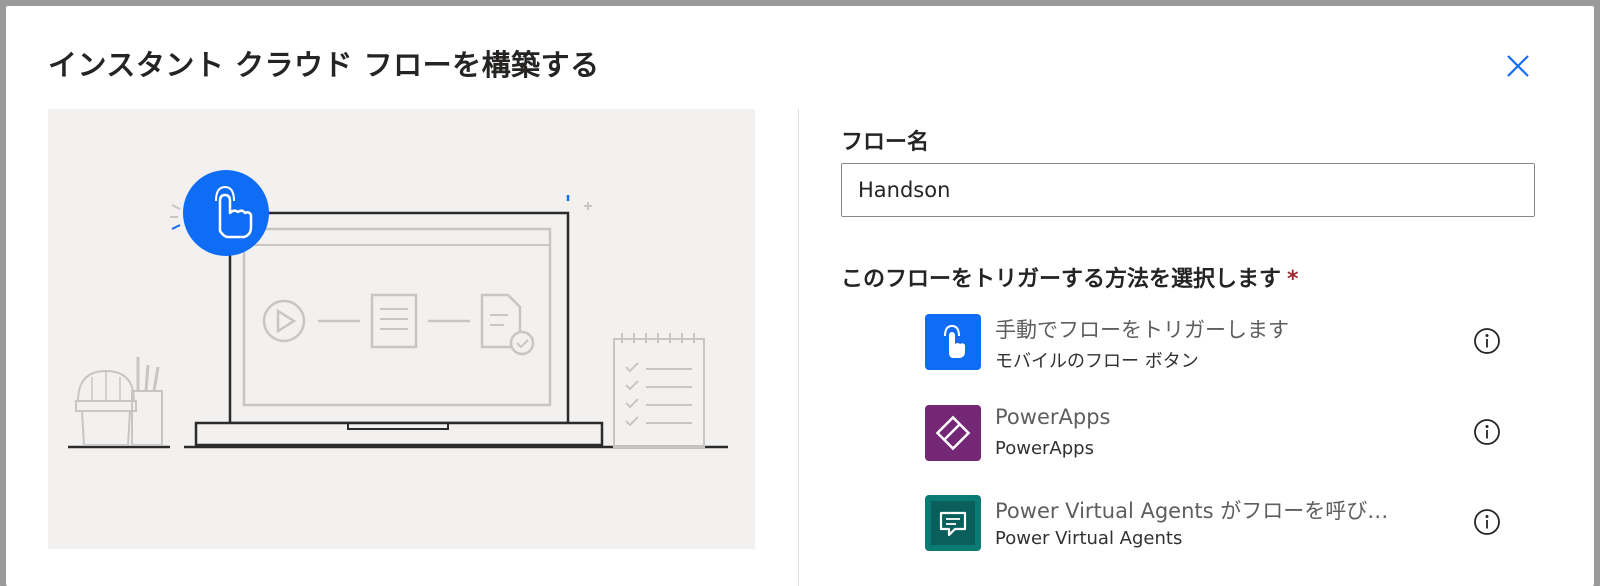  Describe the element at coordinates (1220, 435) in the screenshot. I see `trigger-option-powerapps: PowerApps PowerApps` at that location.